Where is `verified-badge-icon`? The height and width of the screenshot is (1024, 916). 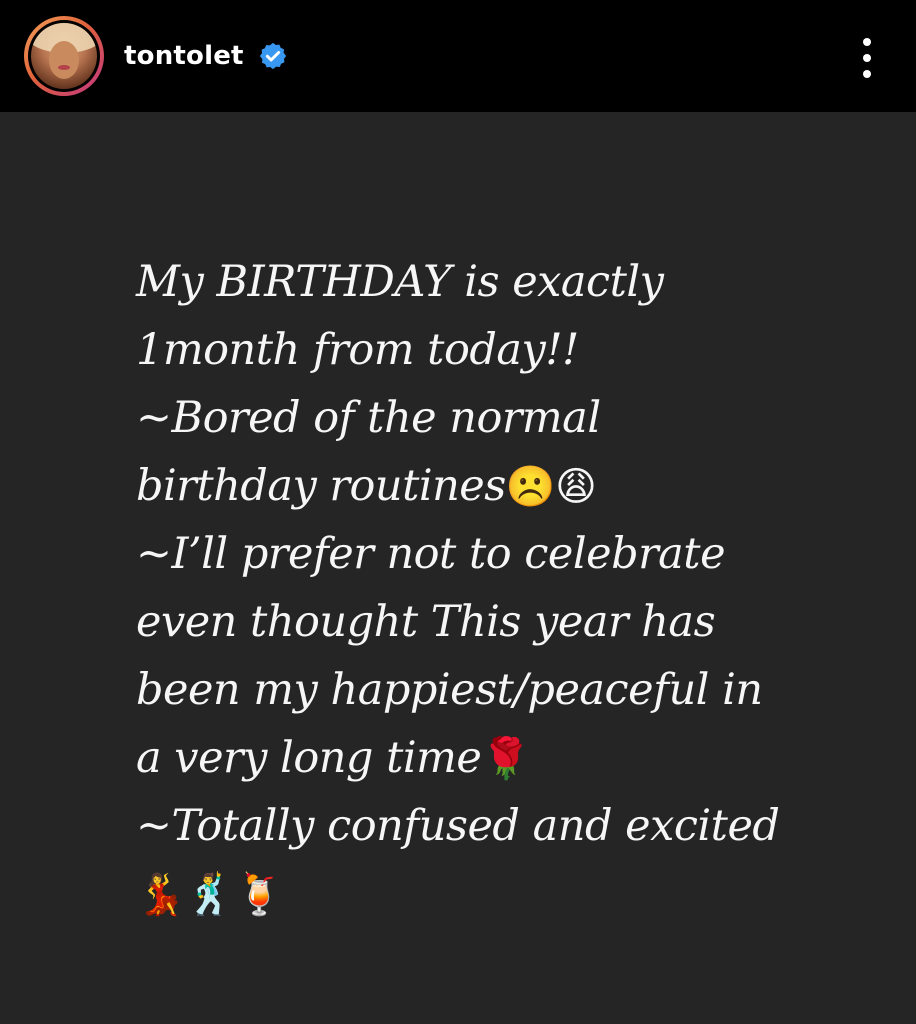 verified-badge-icon is located at coordinates (273, 56).